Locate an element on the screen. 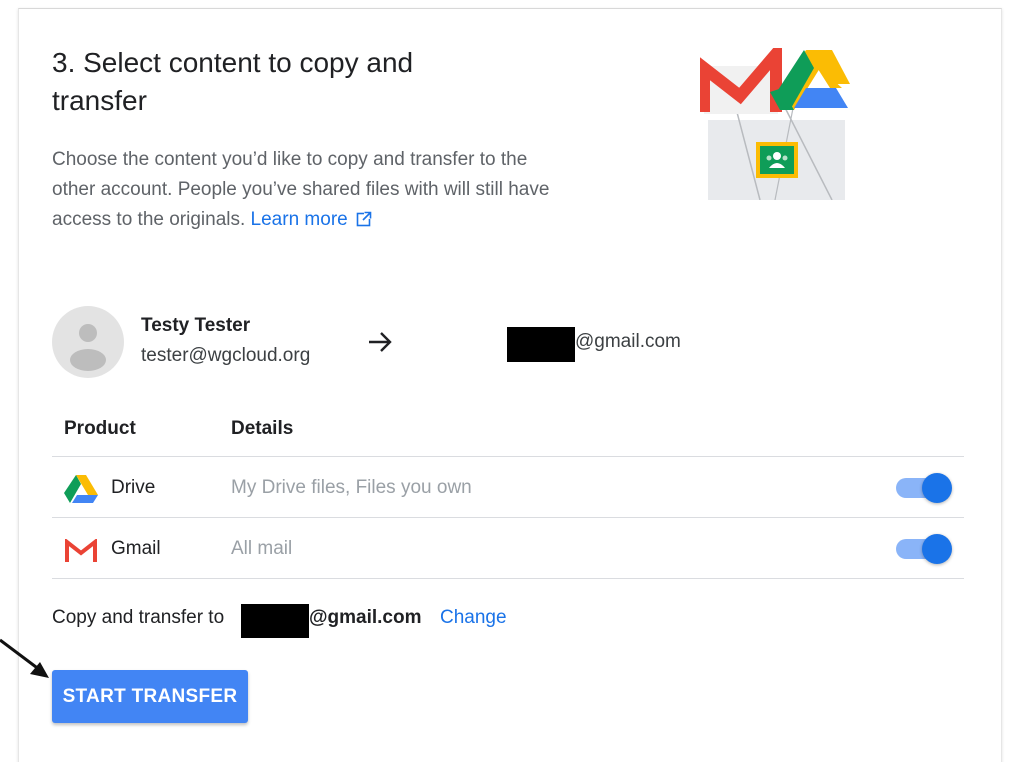 This screenshot has width=1010, height=762. arrow-right-icon is located at coordinates (380, 344).